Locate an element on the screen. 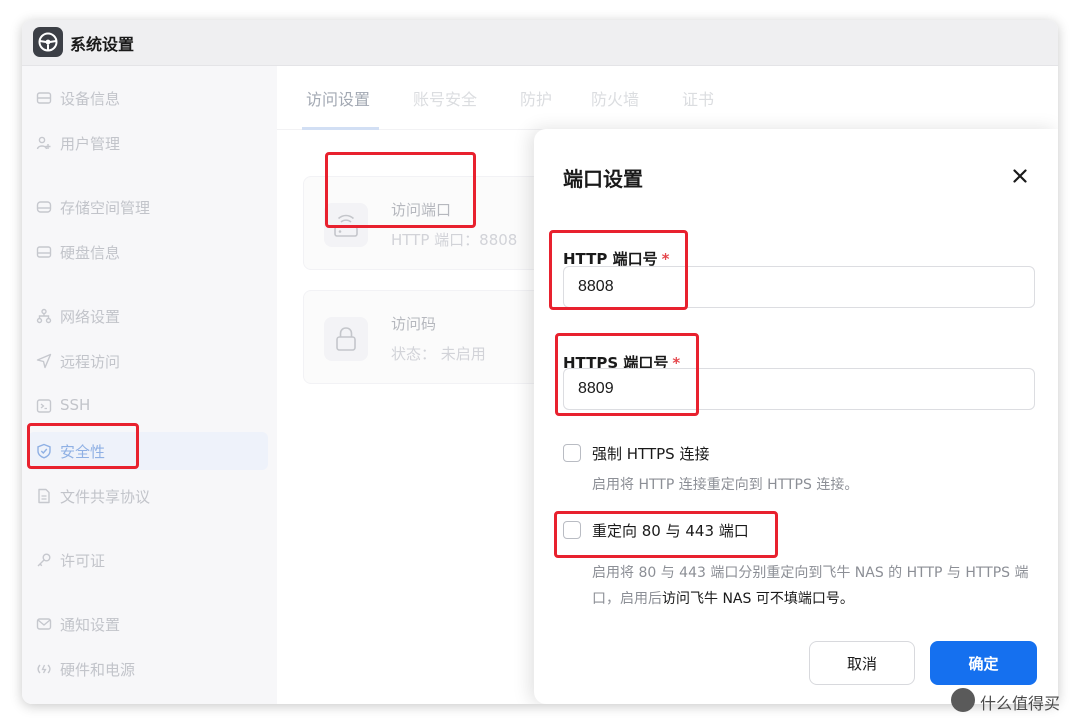 Image resolution: width=1080 pixels, height=725 pixels. sidebar-item-disk: 硬盘信息 is located at coordinates (148, 252).